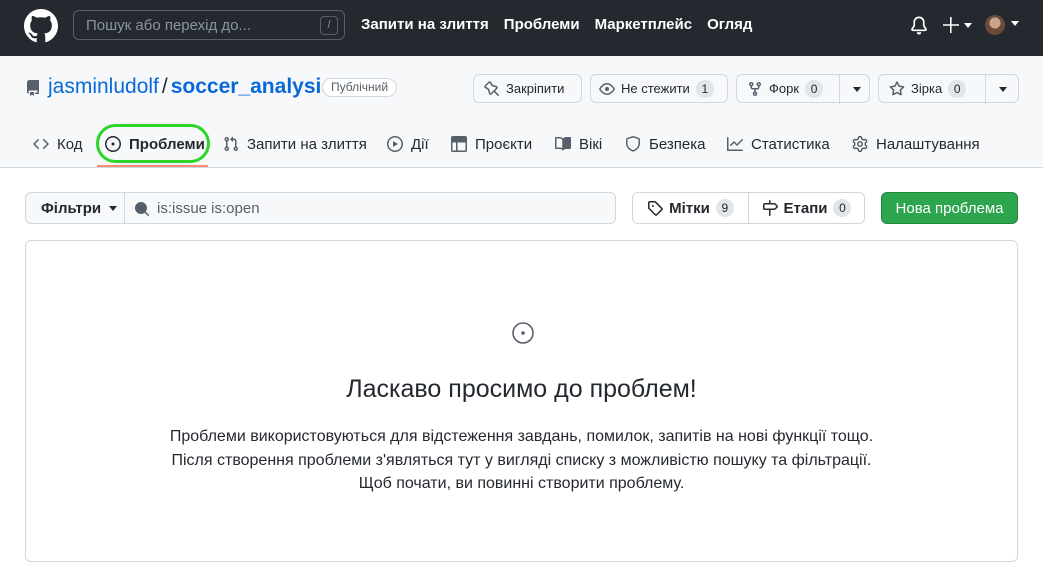 This screenshot has width=1043, height=573. I want to click on tab-pull-requests-label: Запити на злиття, so click(307, 144).